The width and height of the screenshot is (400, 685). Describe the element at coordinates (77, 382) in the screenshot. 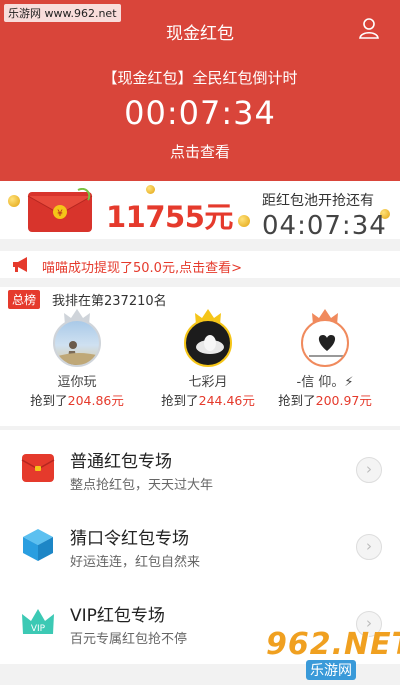

I see `winner-name: 逗你玩` at that location.